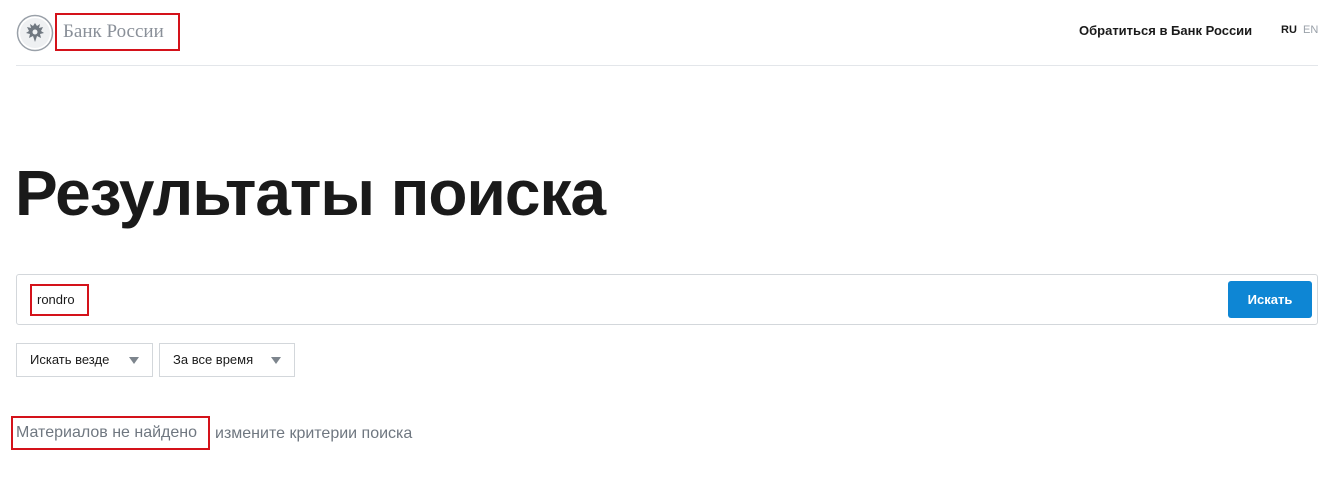  Describe the element at coordinates (1310, 30) in the screenshot. I see `language-en: EN` at that location.